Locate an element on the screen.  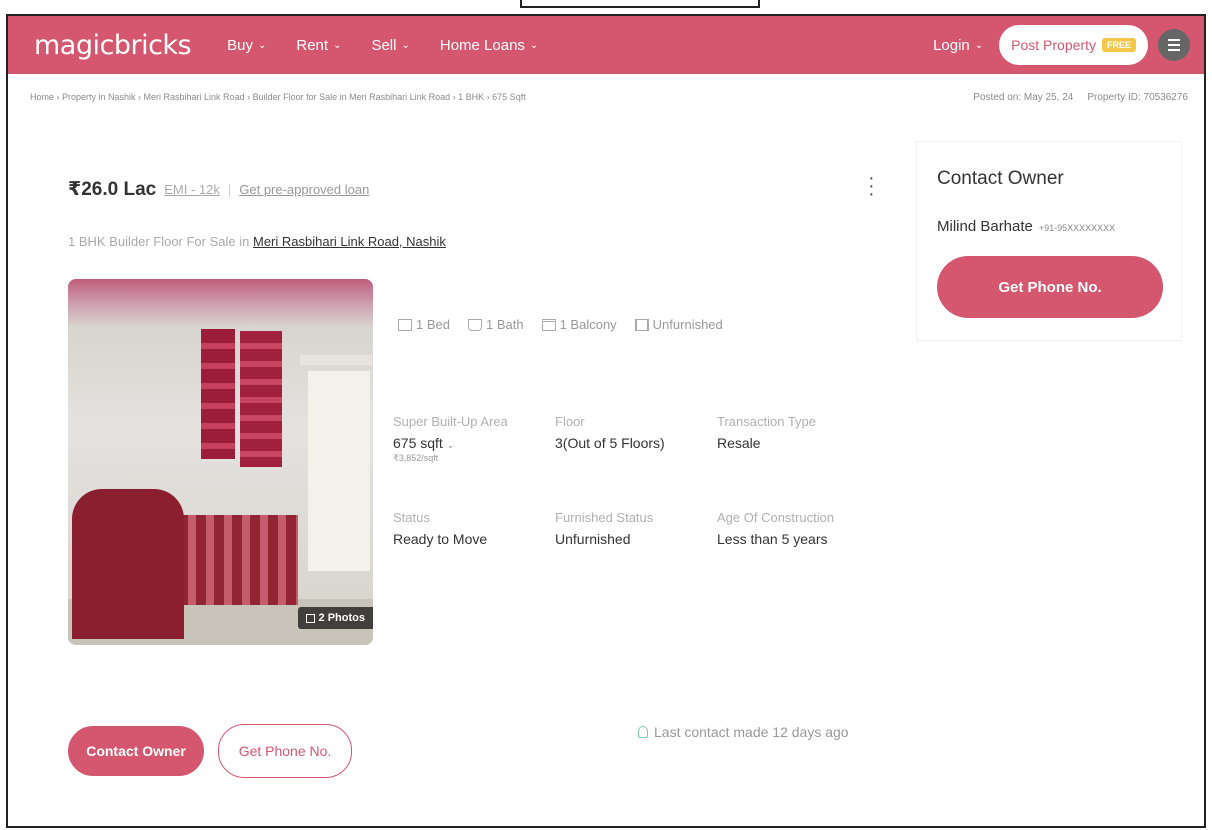
photos-count-badge: 2 Photos is located at coordinates (335, 618).